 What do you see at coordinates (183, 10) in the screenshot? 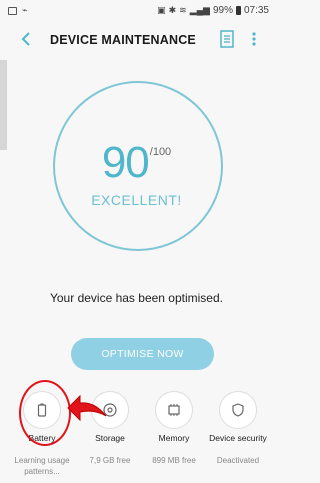
I see `wifi-icon: ≋` at bounding box center [183, 10].